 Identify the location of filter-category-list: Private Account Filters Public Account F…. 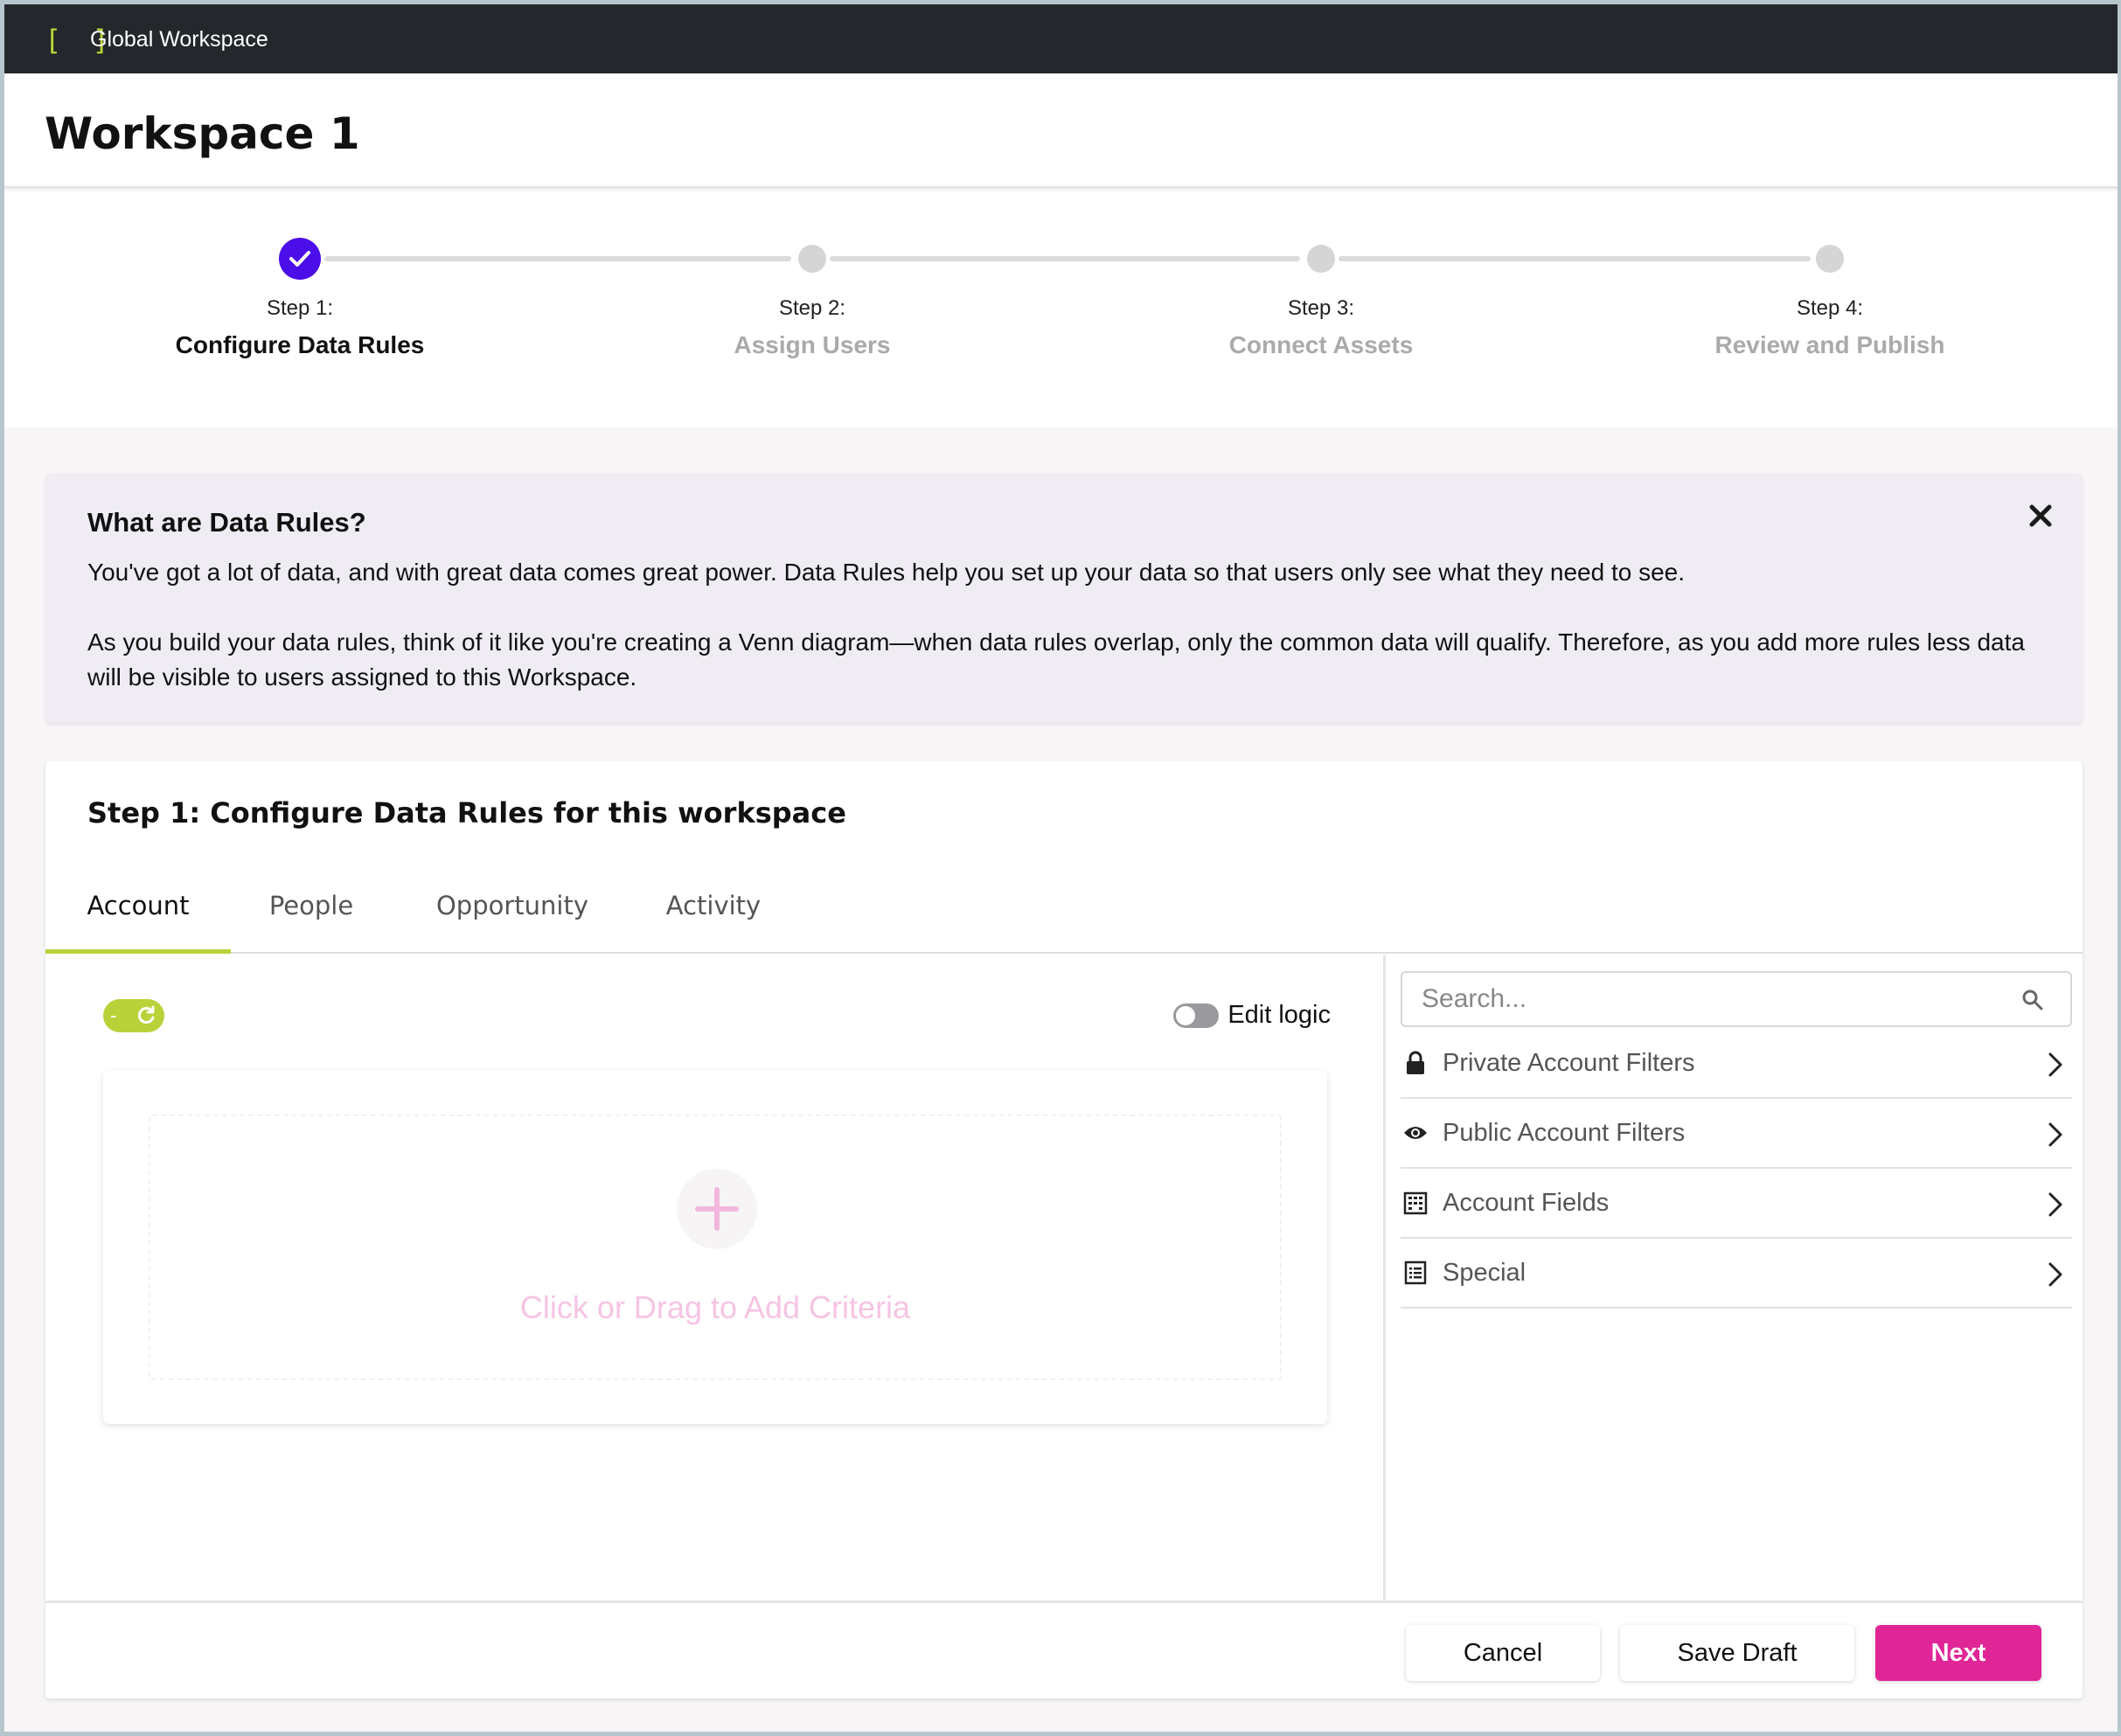
(1736, 1169).